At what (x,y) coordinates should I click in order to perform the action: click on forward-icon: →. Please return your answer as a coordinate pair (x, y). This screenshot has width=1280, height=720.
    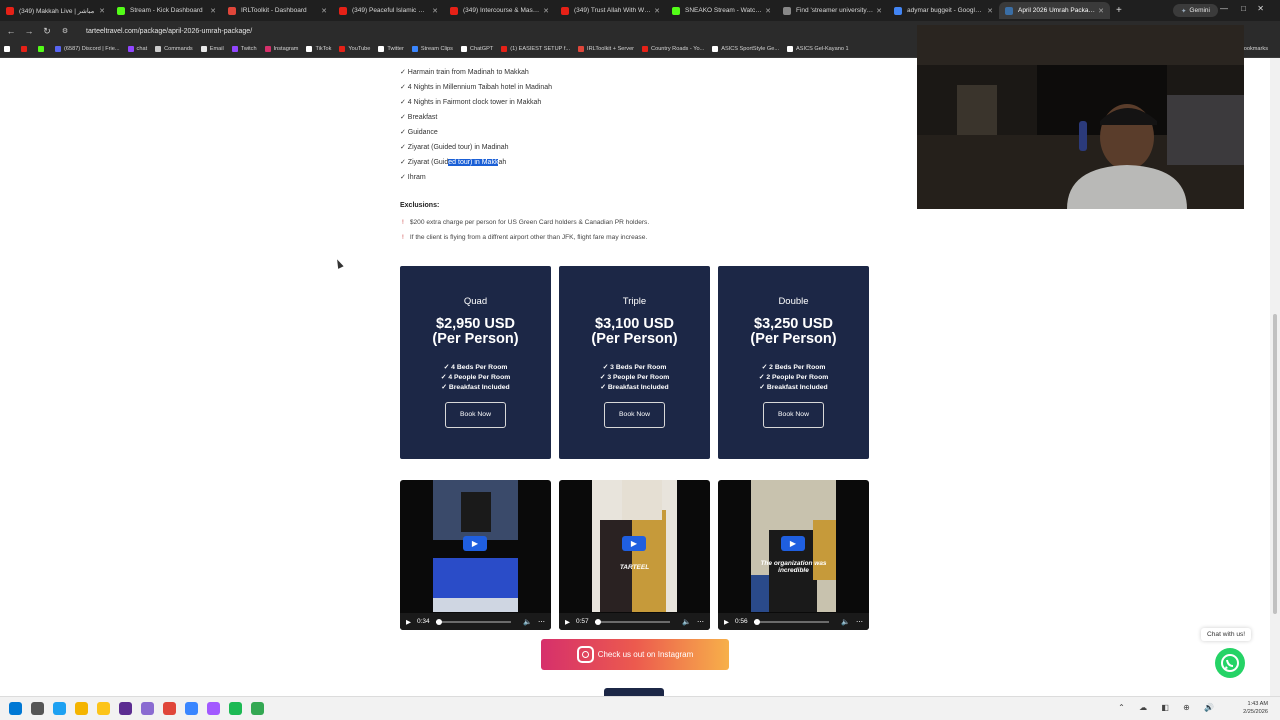
    Looking at the image, I should click on (29, 31).